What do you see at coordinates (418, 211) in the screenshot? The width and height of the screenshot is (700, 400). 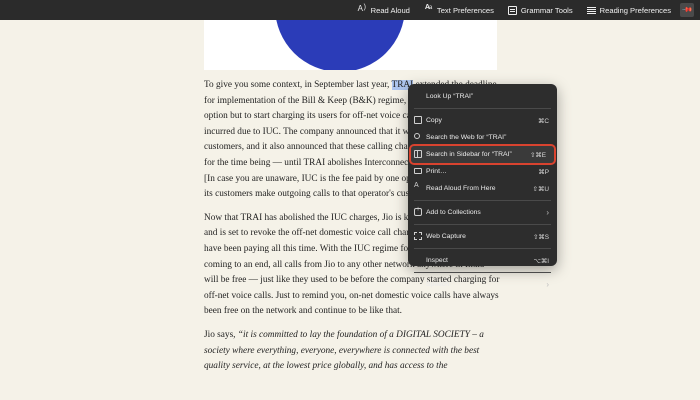 I see `collections-icon` at bounding box center [418, 211].